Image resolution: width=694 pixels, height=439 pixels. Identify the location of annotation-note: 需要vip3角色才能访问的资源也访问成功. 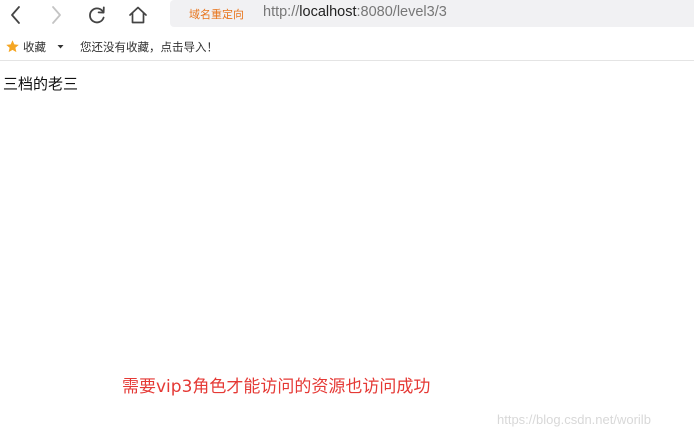
(276, 387).